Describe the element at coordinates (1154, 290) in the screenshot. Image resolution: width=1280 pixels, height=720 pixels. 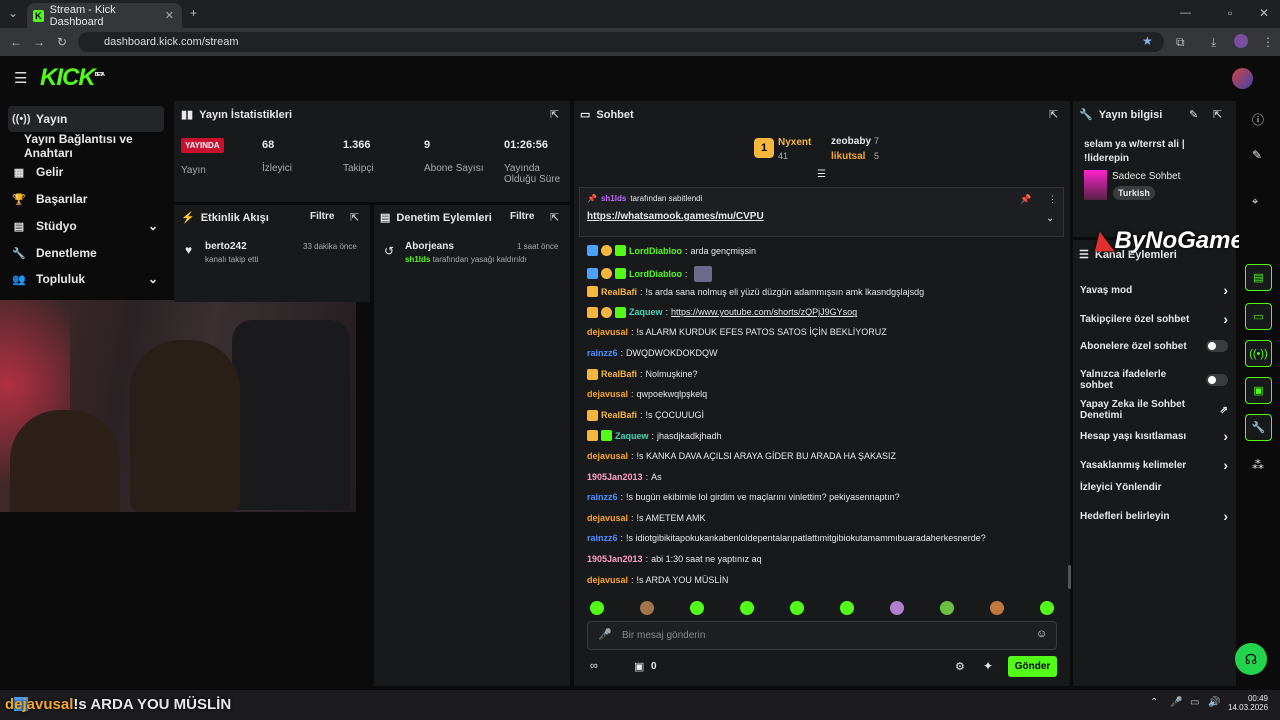
I see `channel-action-0: Yavaş mod ›` at that location.